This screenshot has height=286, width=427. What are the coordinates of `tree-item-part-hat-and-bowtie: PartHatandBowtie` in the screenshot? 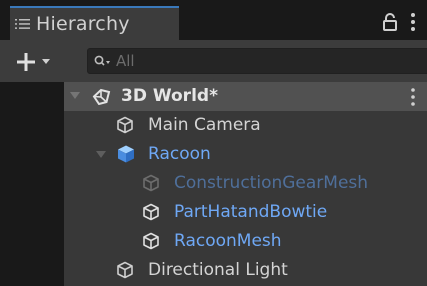 It's located at (245, 212).